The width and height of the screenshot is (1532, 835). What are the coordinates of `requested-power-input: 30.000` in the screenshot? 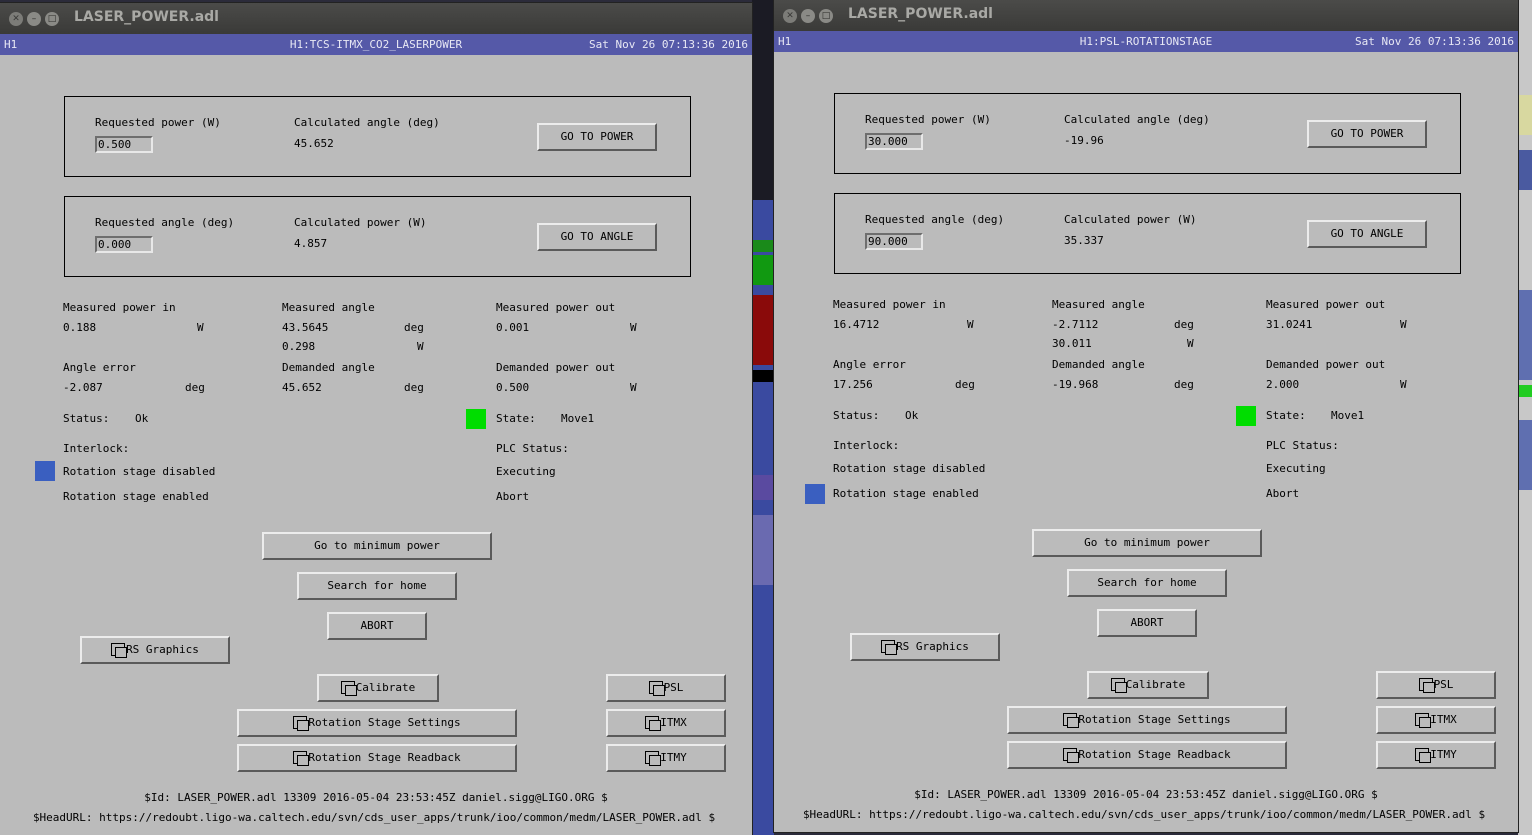 It's located at (894, 141).